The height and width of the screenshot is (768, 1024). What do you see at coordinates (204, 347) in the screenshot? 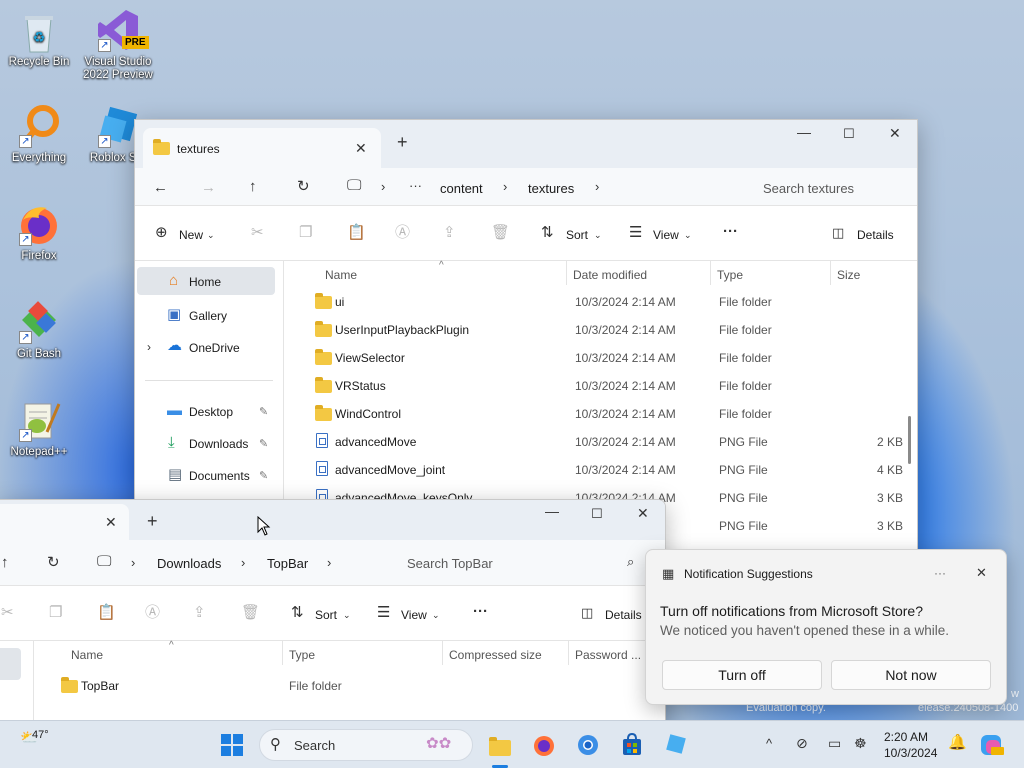
I see `sidebar-item-onedrive: › ☁ OneDrive` at bounding box center [204, 347].